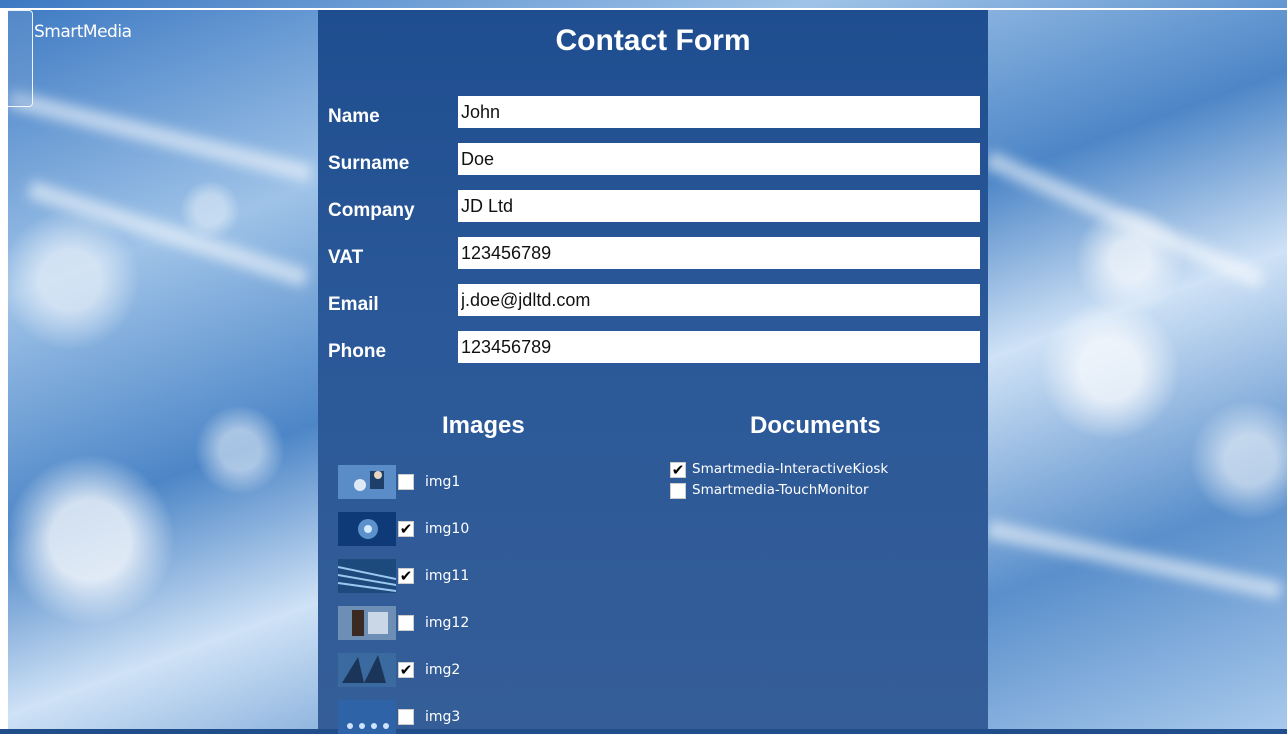 This screenshot has width=1287, height=734. Describe the element at coordinates (719, 112) in the screenshot. I see `name-input` at that location.